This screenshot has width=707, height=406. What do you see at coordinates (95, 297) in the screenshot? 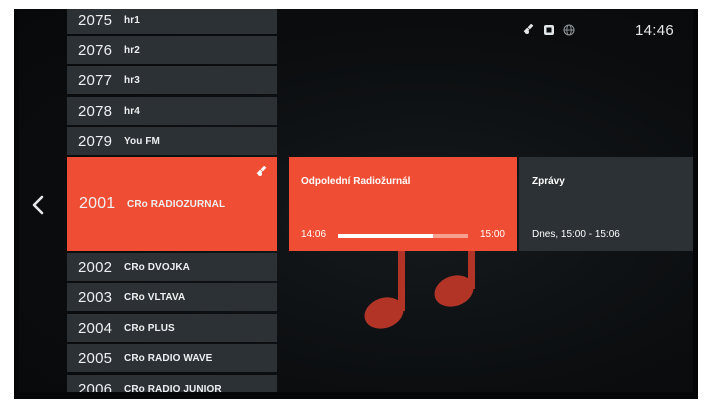
I see `channel-number: 2003` at bounding box center [95, 297].